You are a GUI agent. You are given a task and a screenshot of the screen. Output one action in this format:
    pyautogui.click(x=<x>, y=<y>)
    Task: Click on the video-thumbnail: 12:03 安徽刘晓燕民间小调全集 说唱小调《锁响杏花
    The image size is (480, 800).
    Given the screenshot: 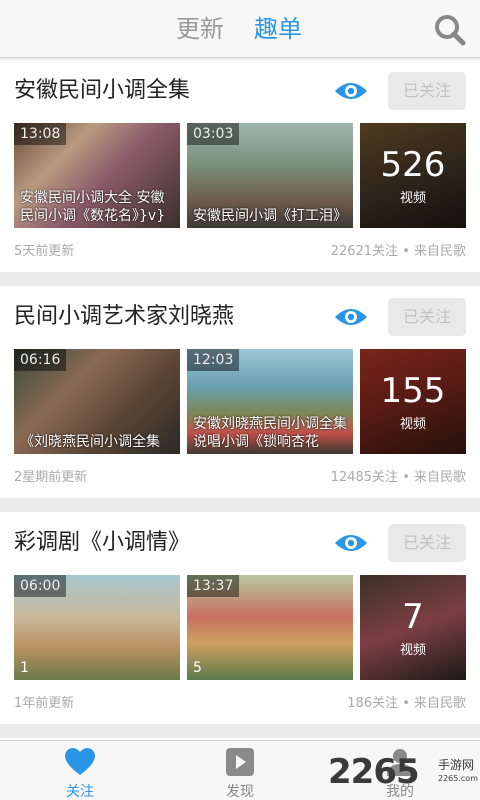 What is the action you would take?
    pyautogui.click(x=270, y=401)
    